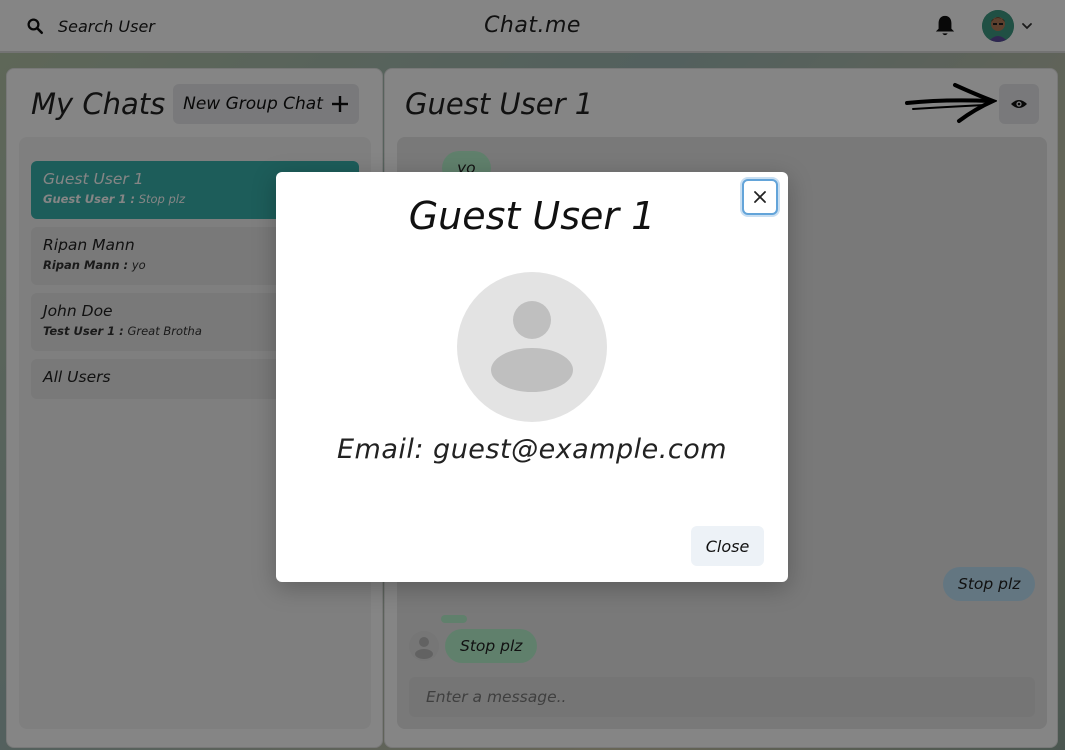 The width and height of the screenshot is (1065, 750). I want to click on modal-title: Guest User 1, so click(532, 216).